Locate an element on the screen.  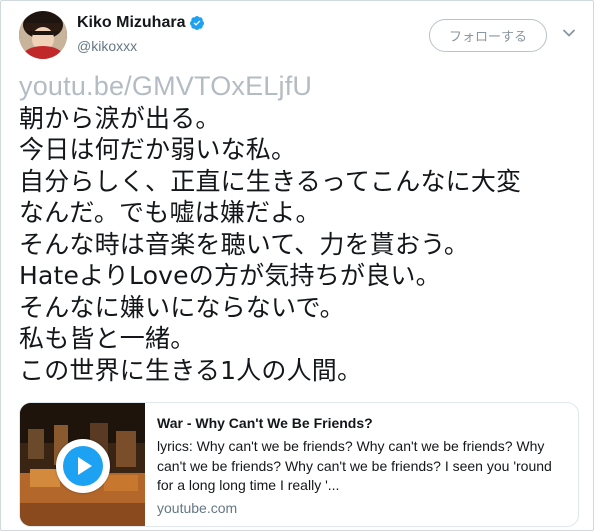
chevron-down-icon is located at coordinates (569, 33).